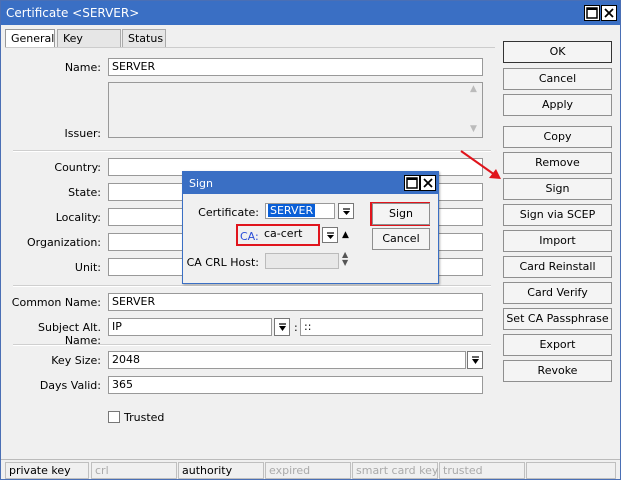 The width and height of the screenshot is (621, 480). What do you see at coordinates (302, 261) in the screenshot?
I see `ca-crl-host-field` at bounding box center [302, 261].